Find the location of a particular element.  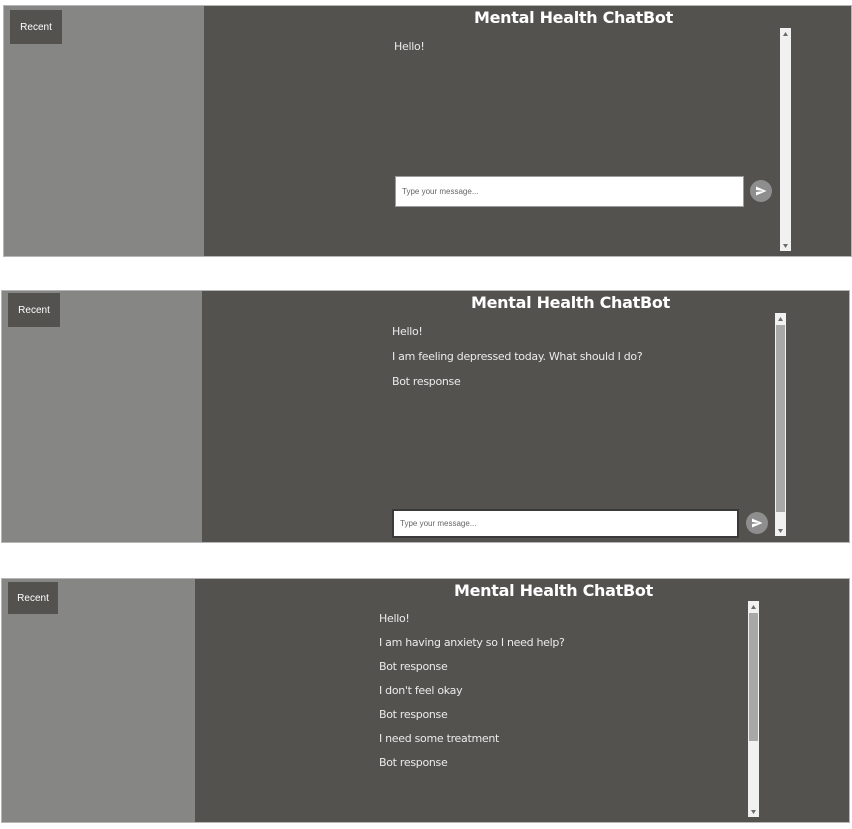

chat-message: I don't feel okay is located at coordinates (421, 690).